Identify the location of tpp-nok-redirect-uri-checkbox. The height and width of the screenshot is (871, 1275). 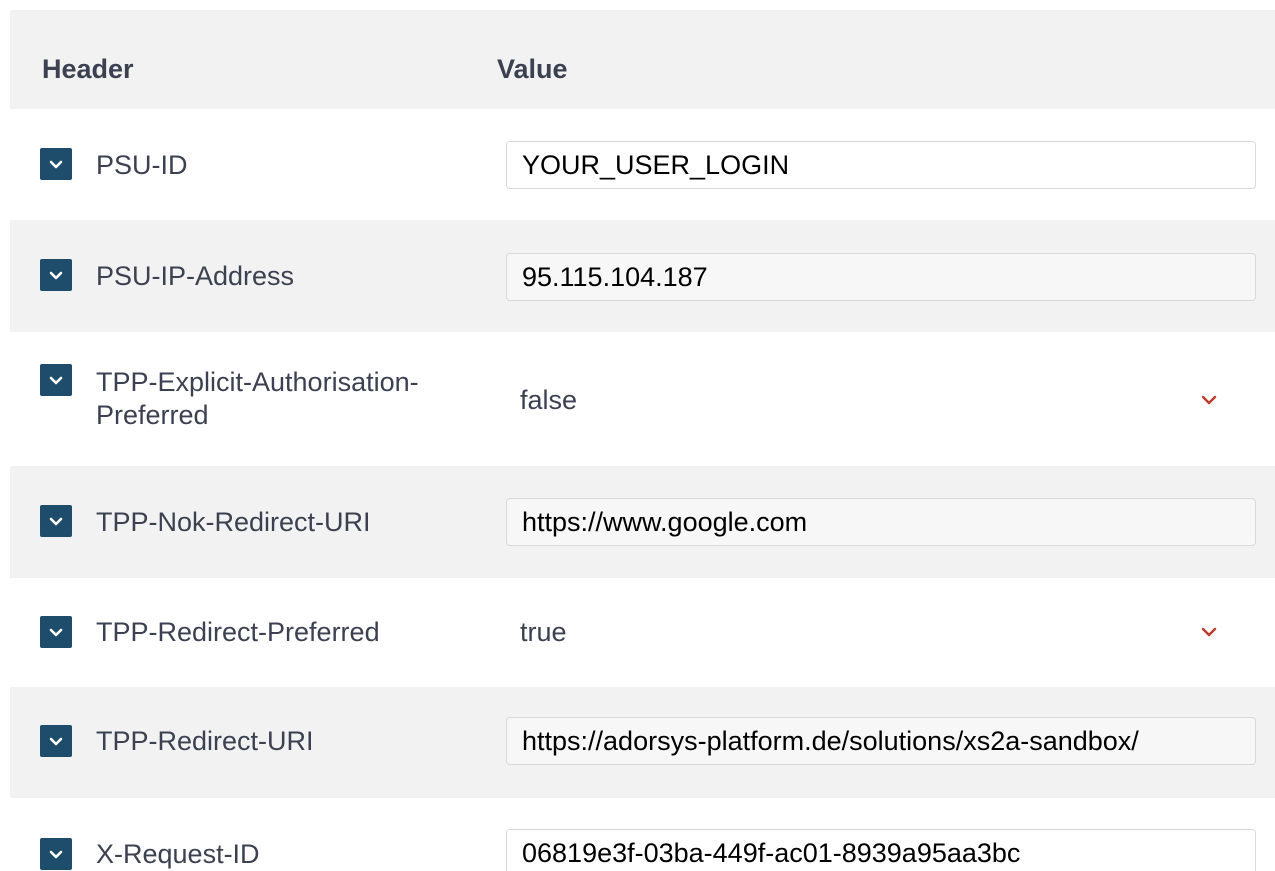
(56, 521).